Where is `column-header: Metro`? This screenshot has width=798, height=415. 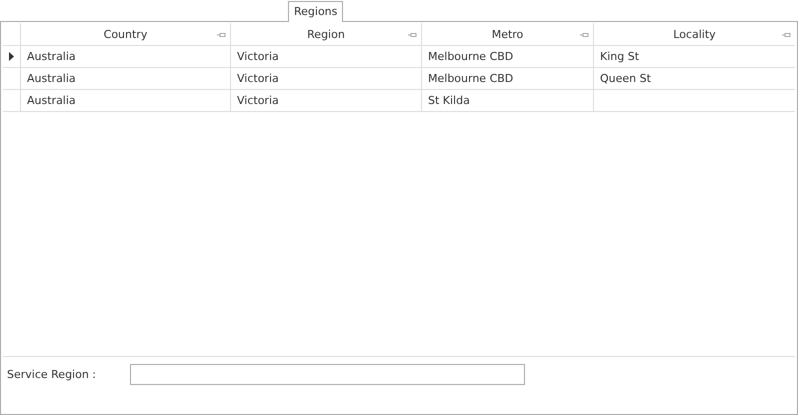
column-header: Metro is located at coordinates (508, 34).